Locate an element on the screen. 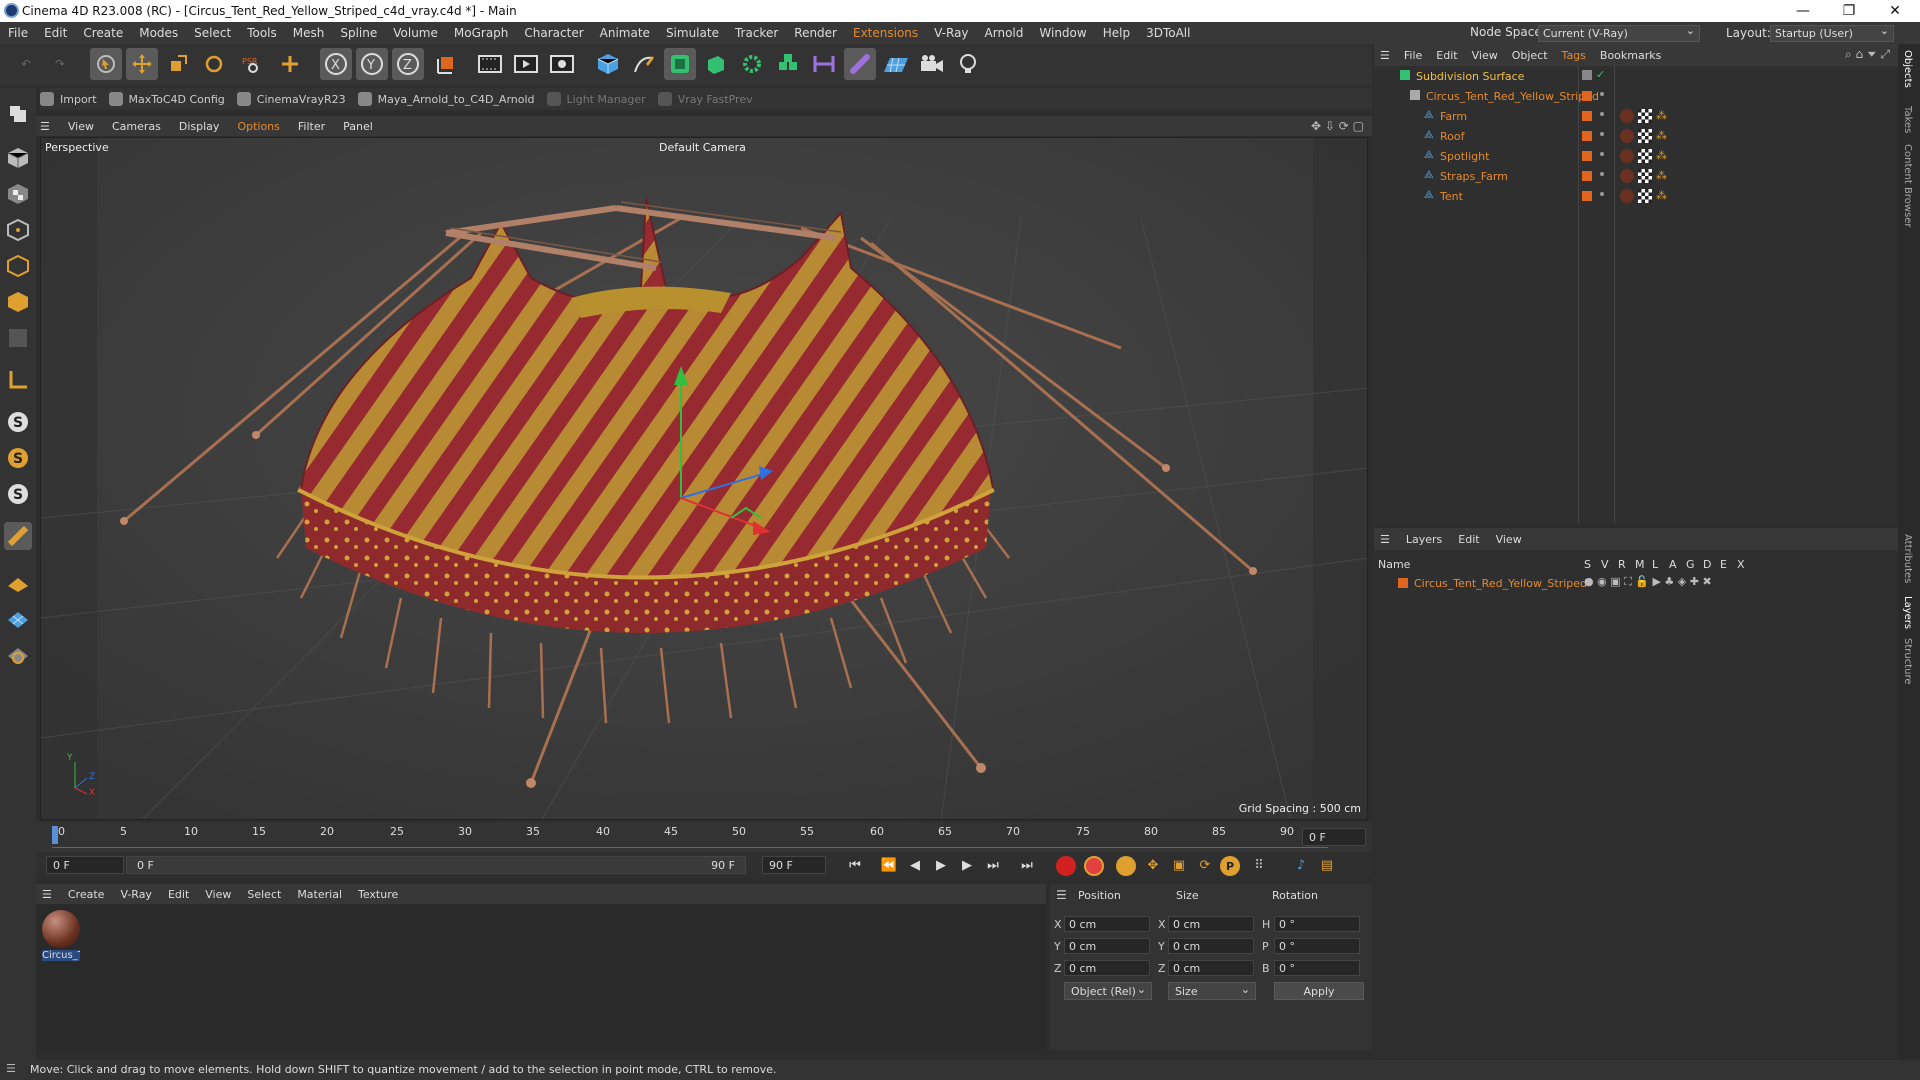  side-tab-attributes: Attributes is located at coordinates (1907, 558).